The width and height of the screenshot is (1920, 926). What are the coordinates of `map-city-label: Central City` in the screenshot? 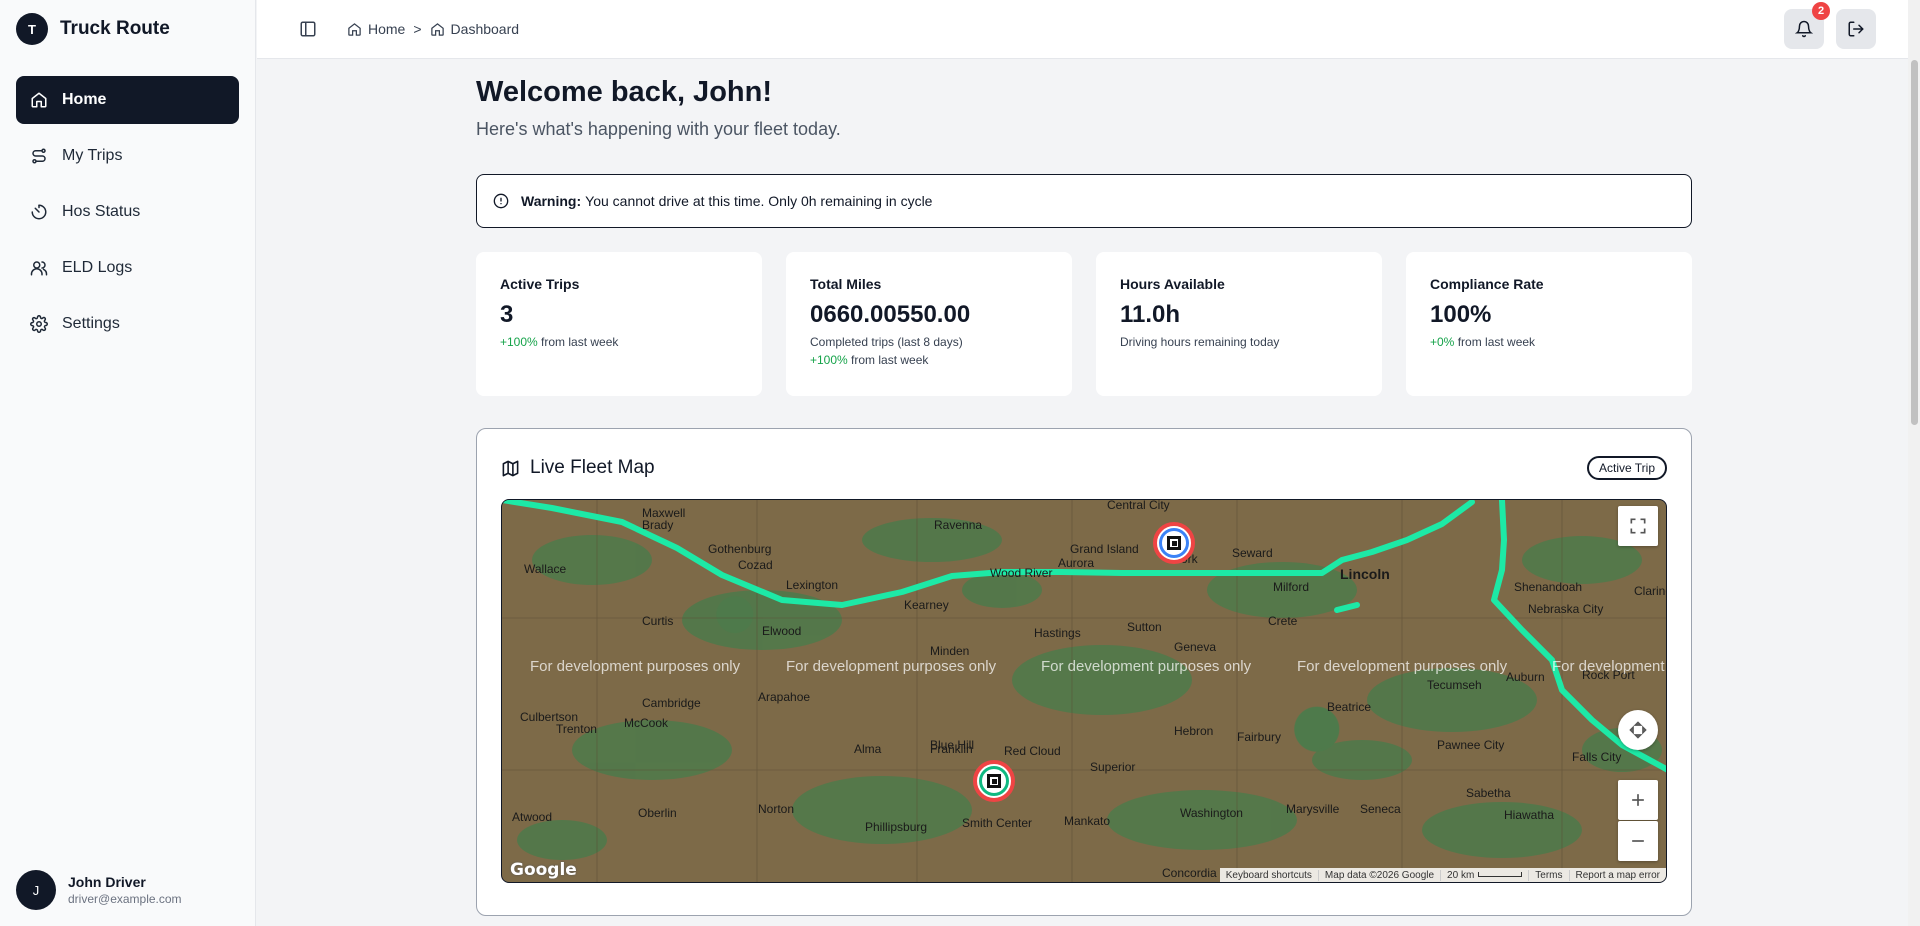 It's located at (1138, 505).